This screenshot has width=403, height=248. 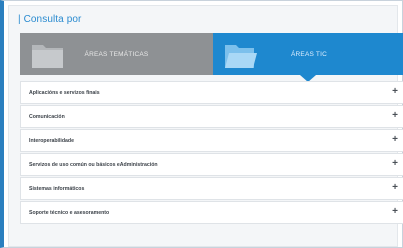 What do you see at coordinates (50, 19) in the screenshot?
I see `panel-title: | Consulta por` at bounding box center [50, 19].